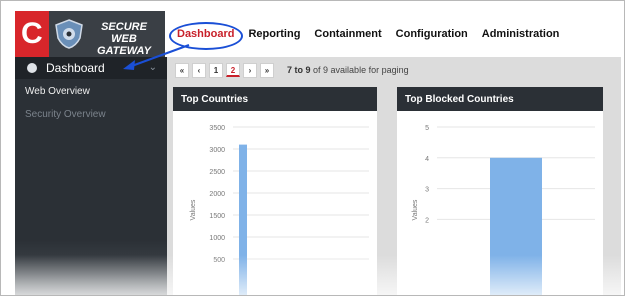 Image resolution: width=625 pixels, height=296 pixels. I want to click on nav-configuration: Configuration, so click(432, 36).